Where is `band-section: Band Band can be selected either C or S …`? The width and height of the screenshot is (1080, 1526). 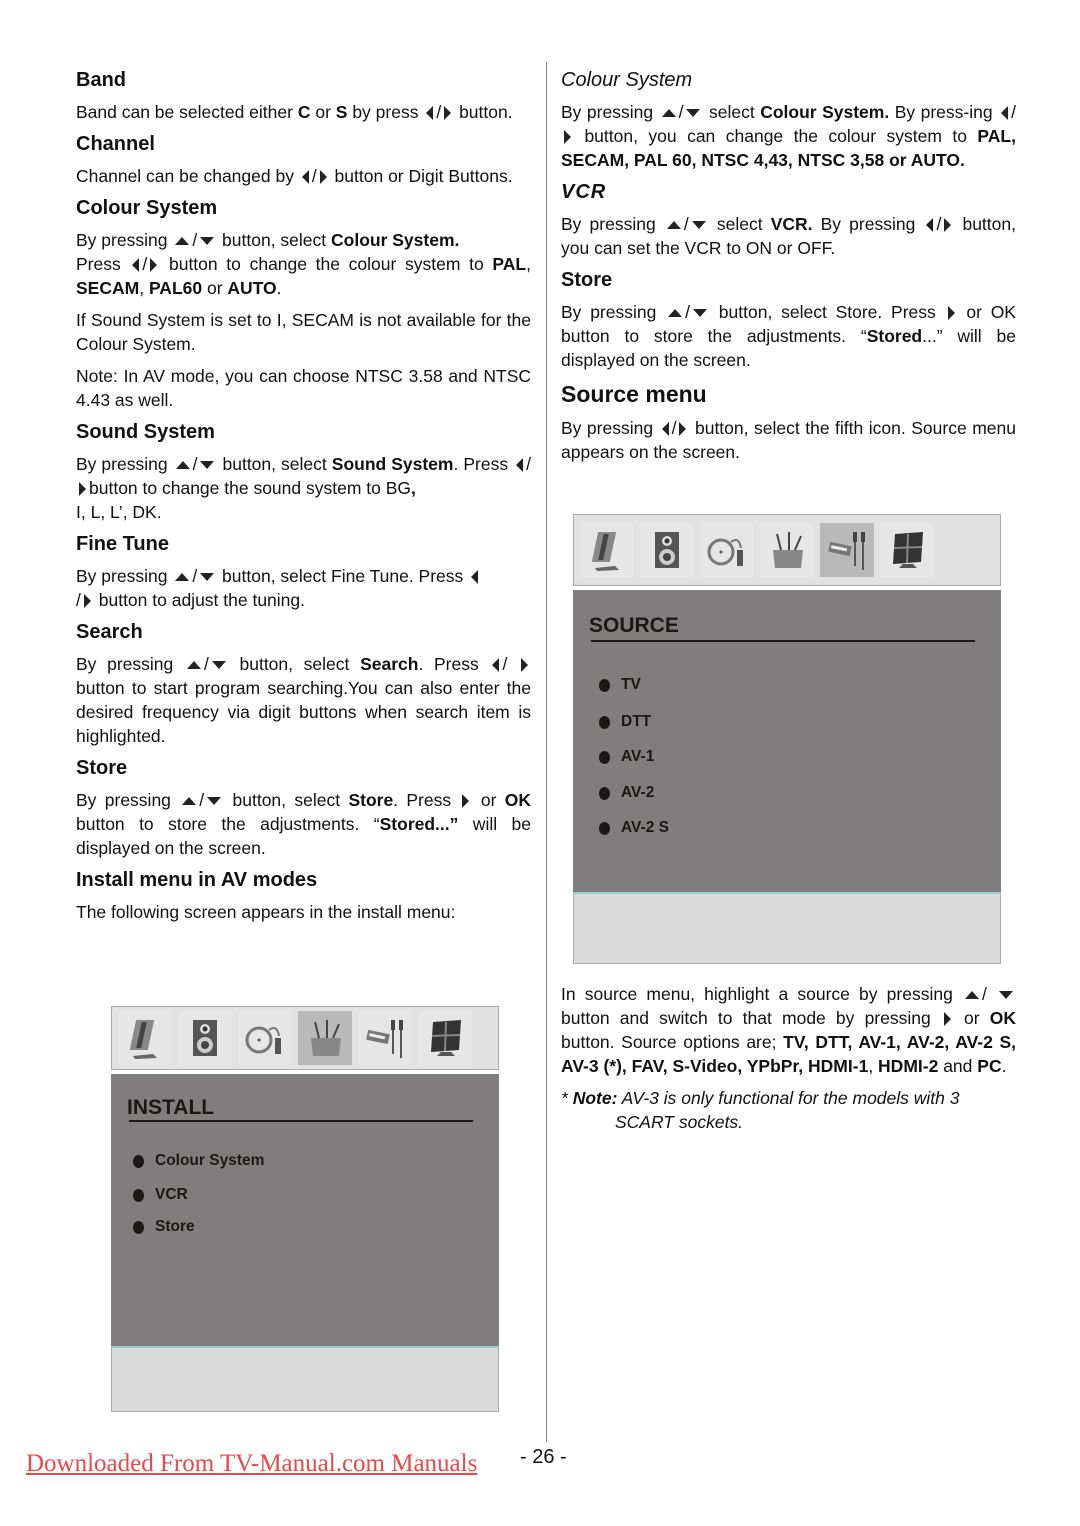 band-section: Band Band can be selected either C or S … is located at coordinates (303, 96).